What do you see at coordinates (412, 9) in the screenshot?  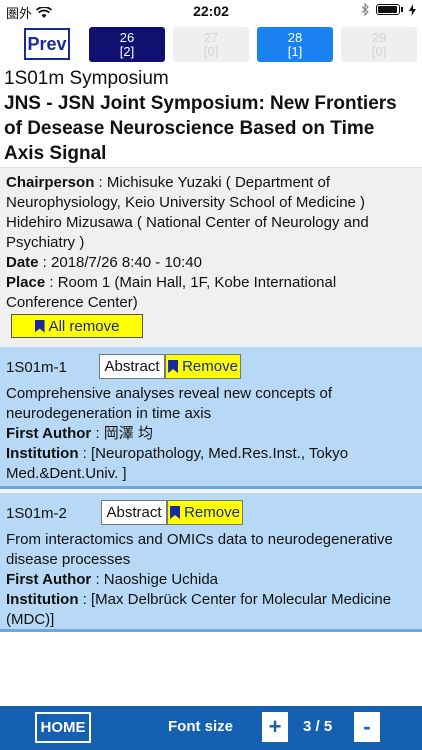 I see `charging-icon` at bounding box center [412, 9].